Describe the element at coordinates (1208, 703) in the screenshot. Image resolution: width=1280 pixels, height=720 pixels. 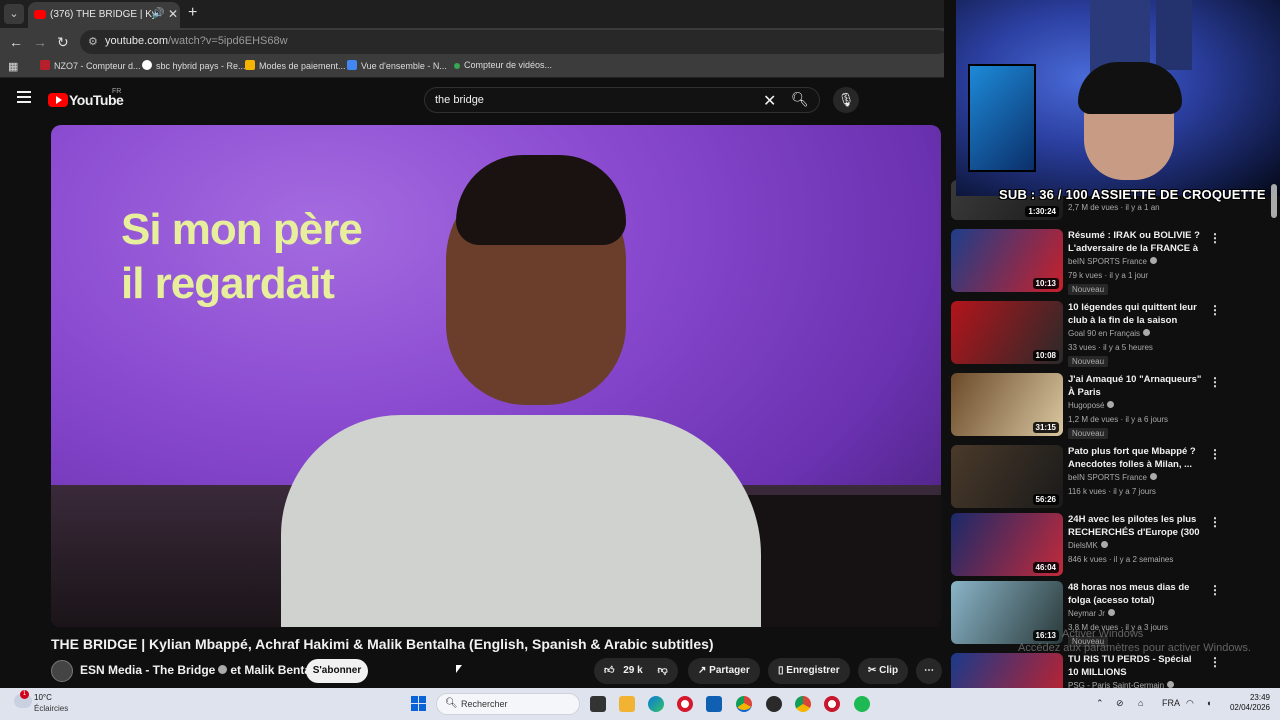
I see `volume-icon: ◖` at that location.